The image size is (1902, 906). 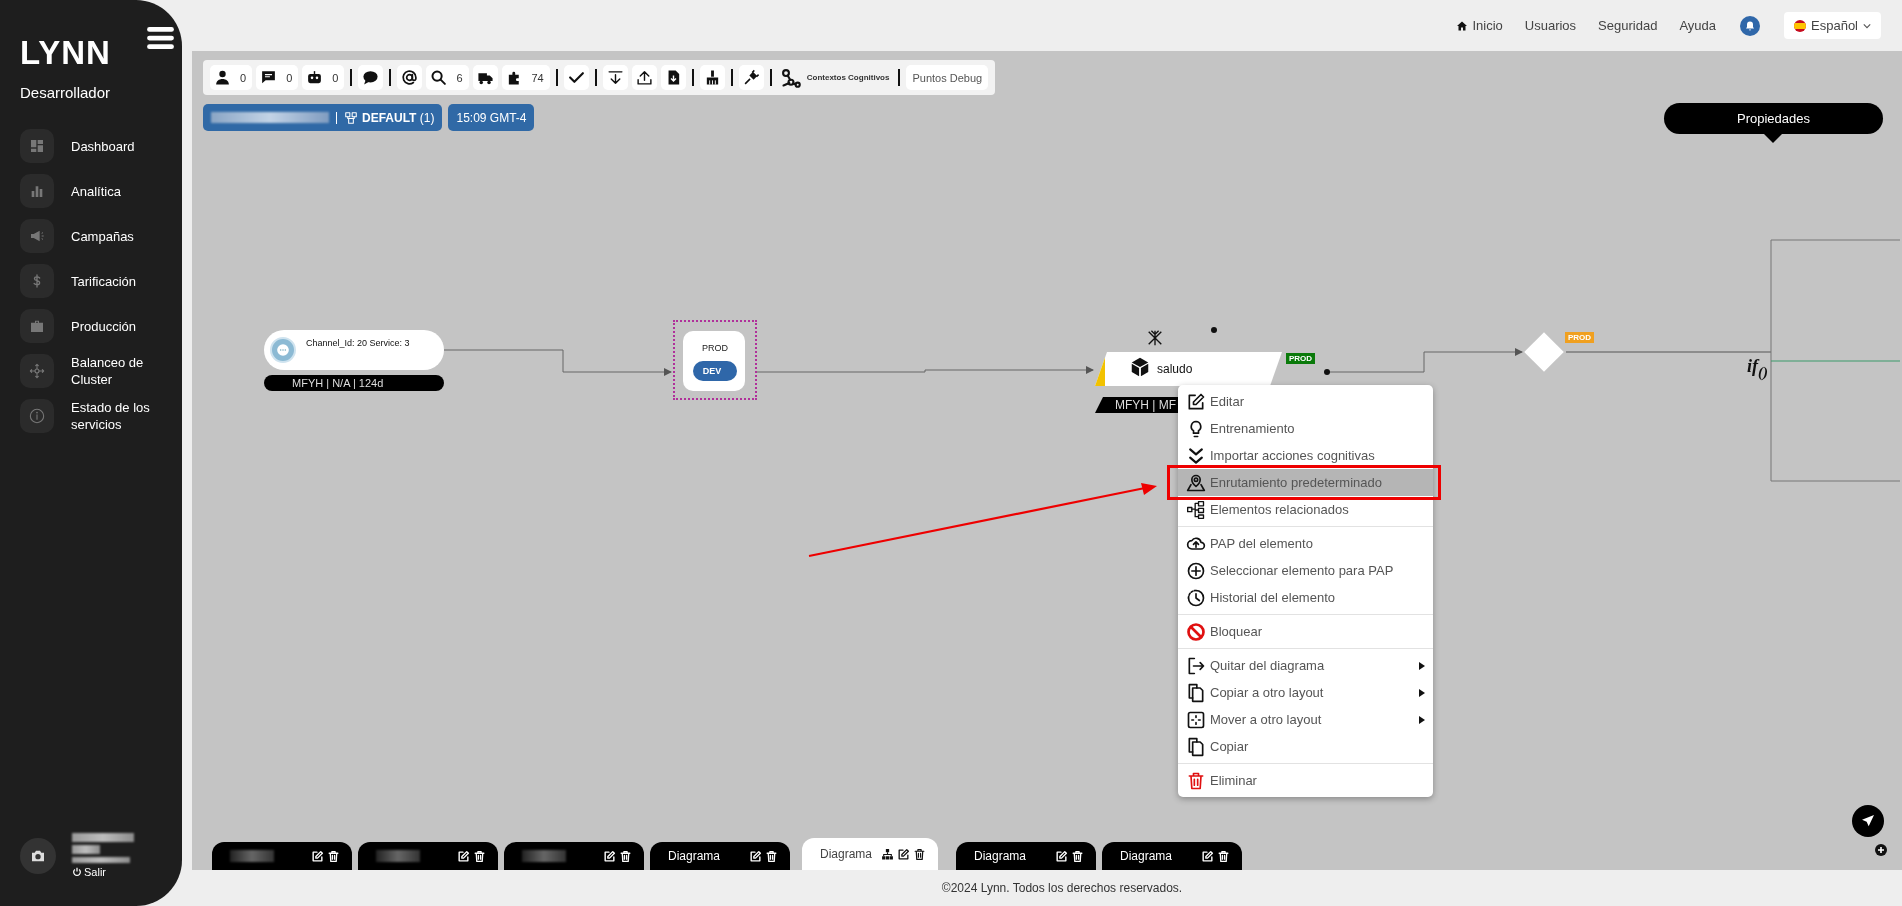 I want to click on nav-link: Inicio, so click(x=1479, y=25).